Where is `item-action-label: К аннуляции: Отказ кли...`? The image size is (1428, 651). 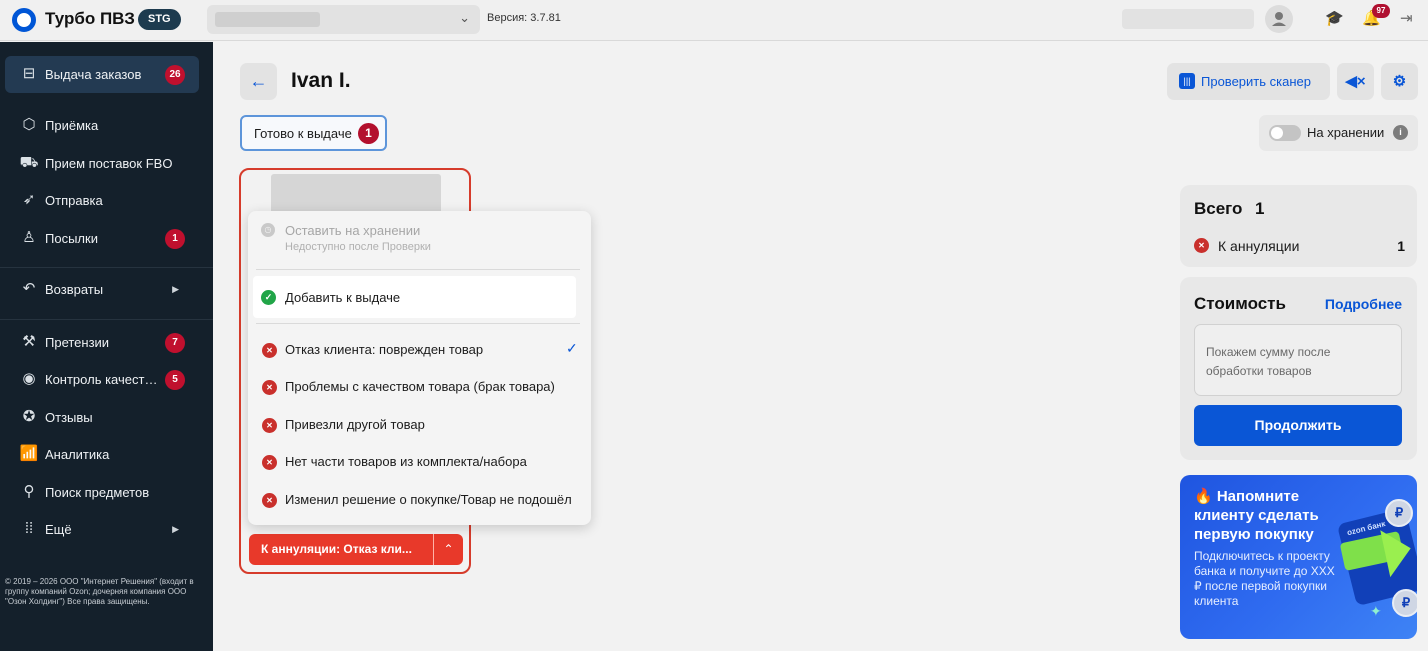
item-action-label: К аннуляции: Отказ кли... is located at coordinates (336, 549).